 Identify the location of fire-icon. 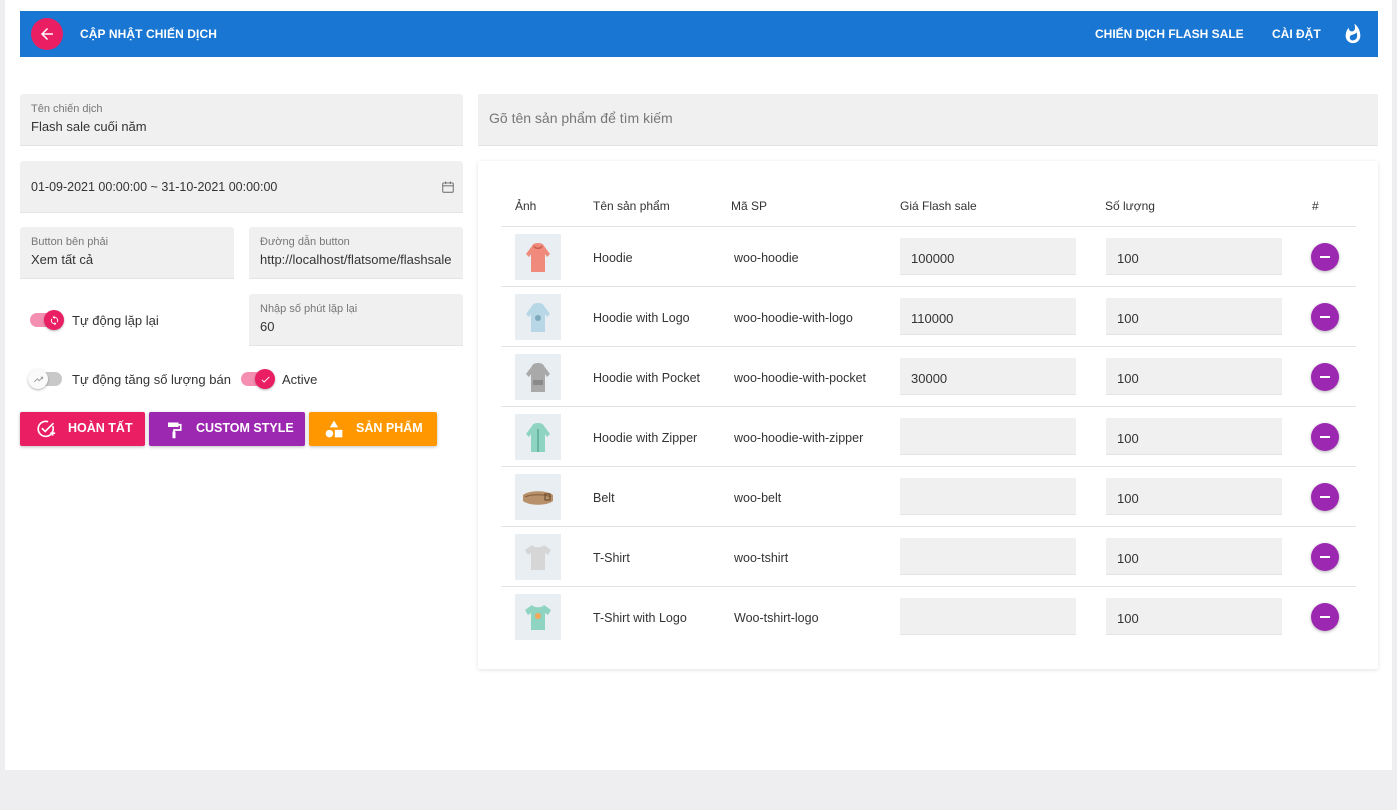
(1353, 34).